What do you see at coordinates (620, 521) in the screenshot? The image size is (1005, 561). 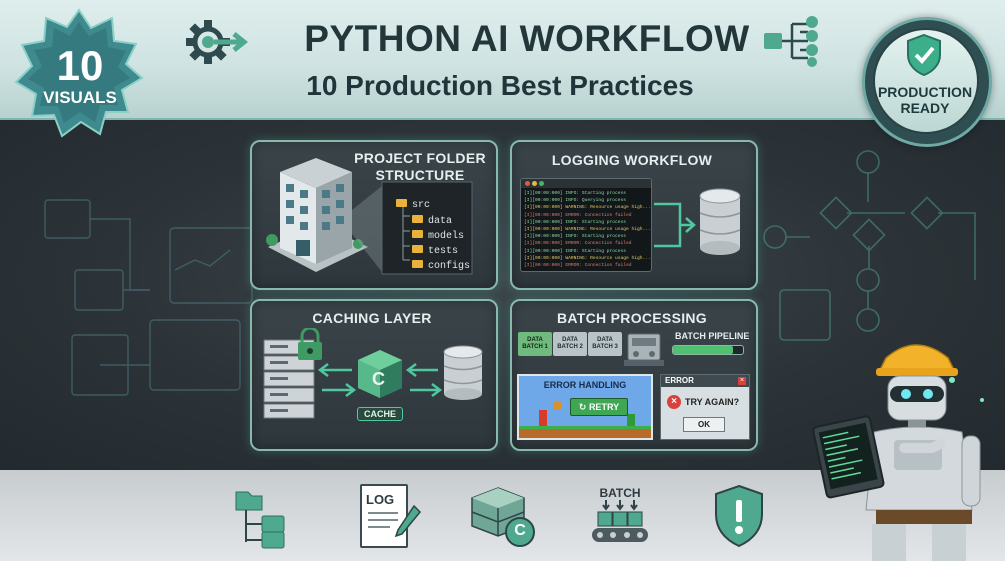 I see `batch-conveyor-icon` at bounding box center [620, 521].